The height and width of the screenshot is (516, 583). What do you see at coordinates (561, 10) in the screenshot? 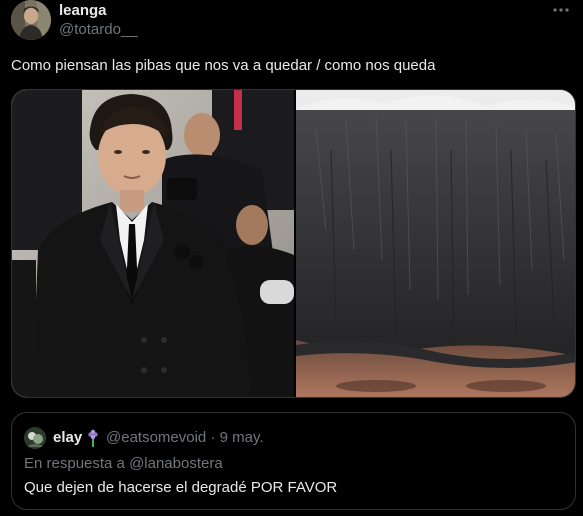
I see `more-horizontal-icon` at bounding box center [561, 10].